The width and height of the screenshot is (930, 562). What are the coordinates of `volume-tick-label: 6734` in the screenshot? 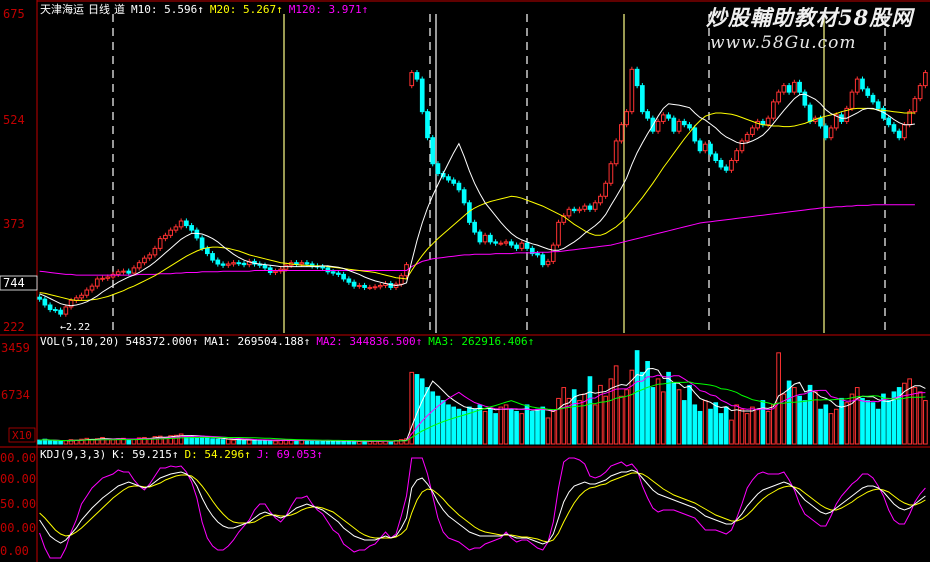 It's located at (15, 395).